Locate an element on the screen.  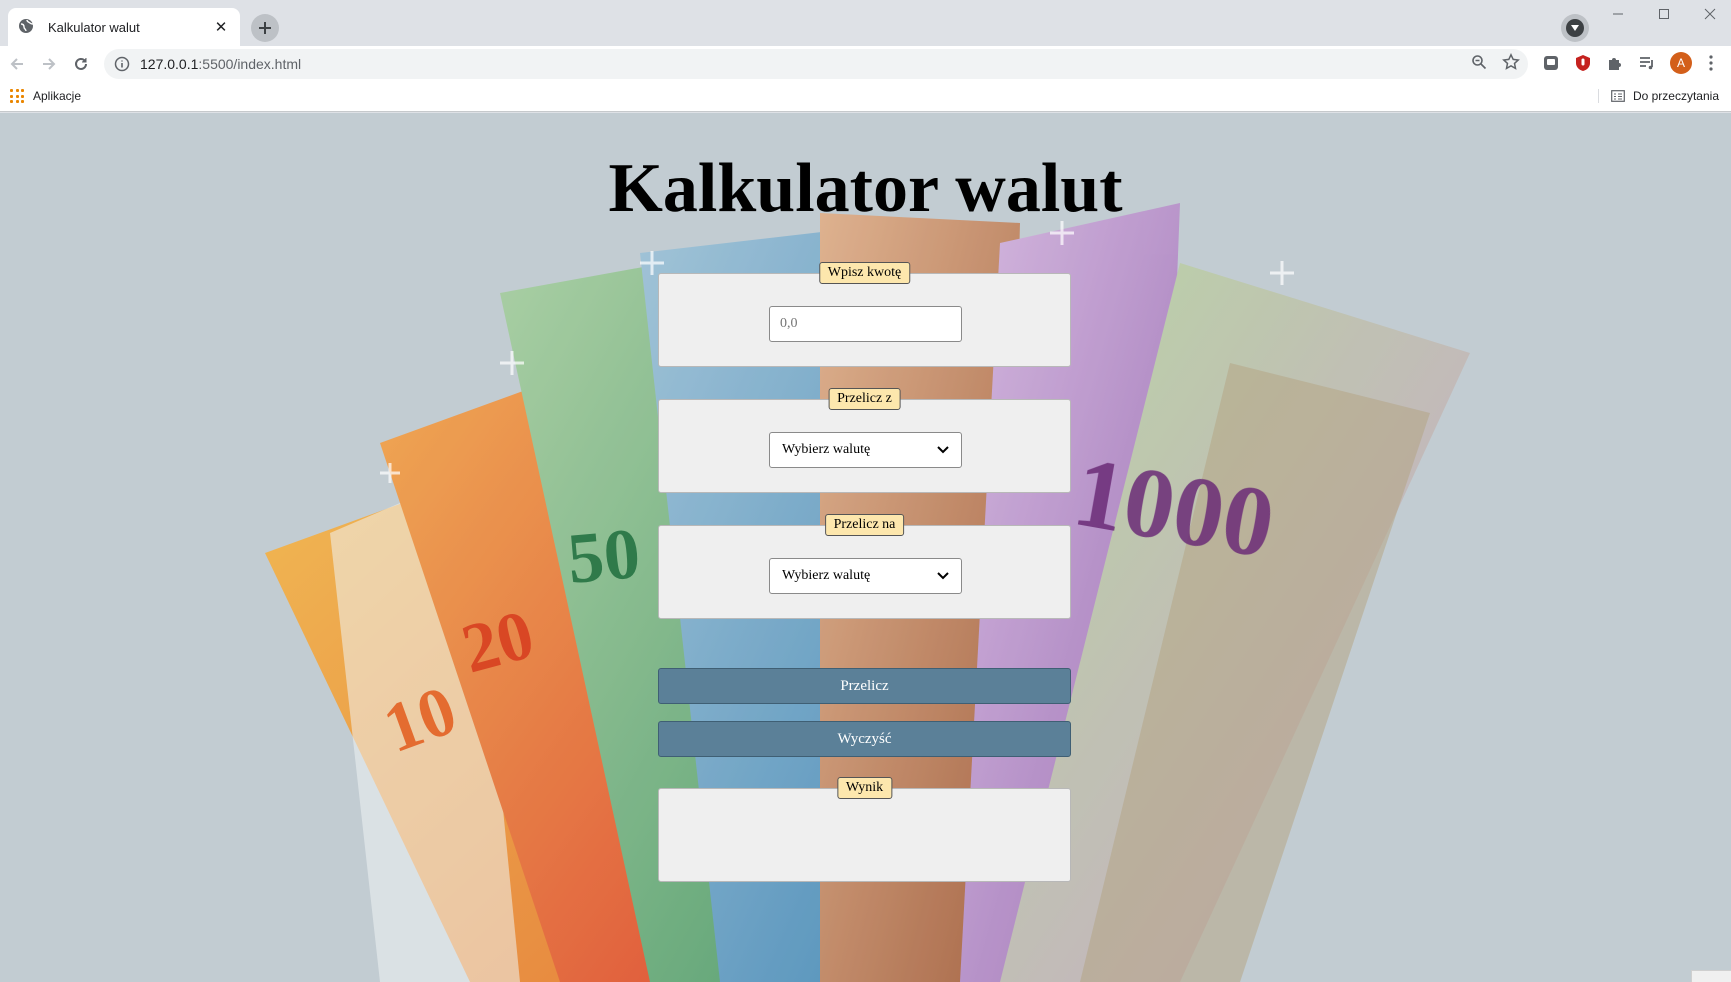
reading-list-icon is located at coordinates (1618, 96).